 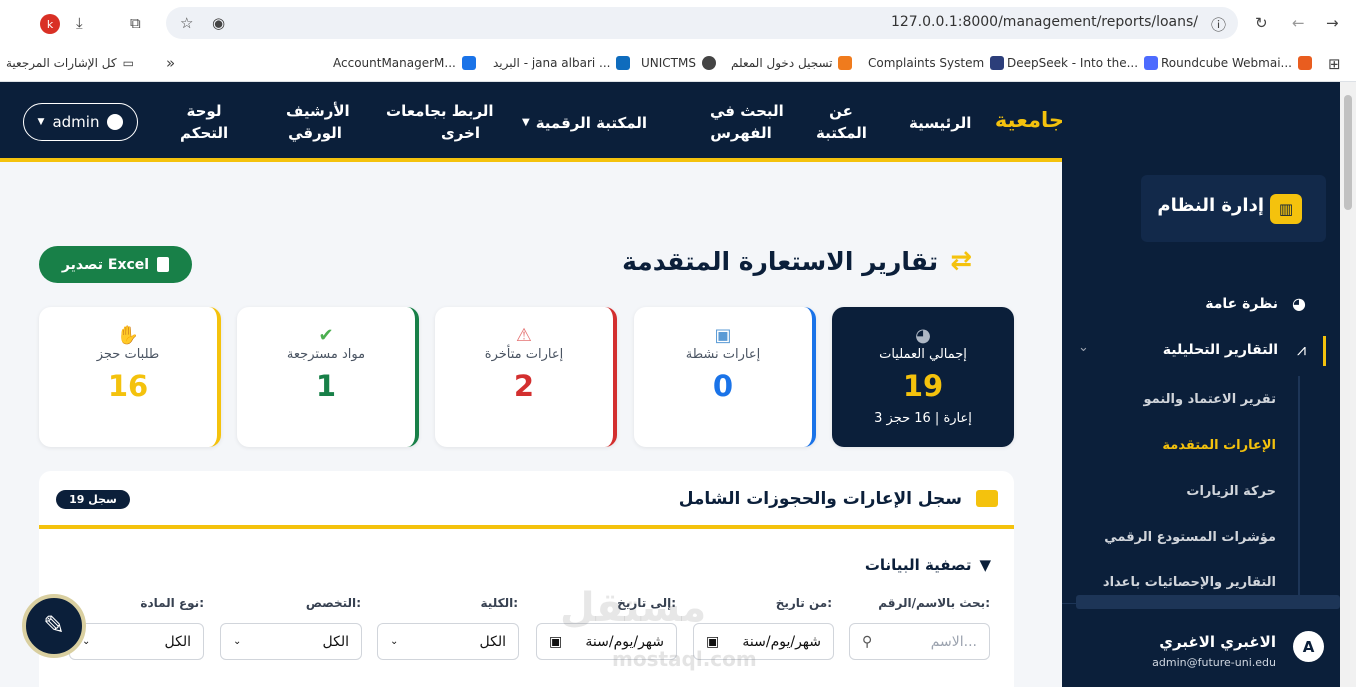 What do you see at coordinates (747, 122) in the screenshot?
I see `nav-catalog-search: البحث في الفهرس` at bounding box center [747, 122].